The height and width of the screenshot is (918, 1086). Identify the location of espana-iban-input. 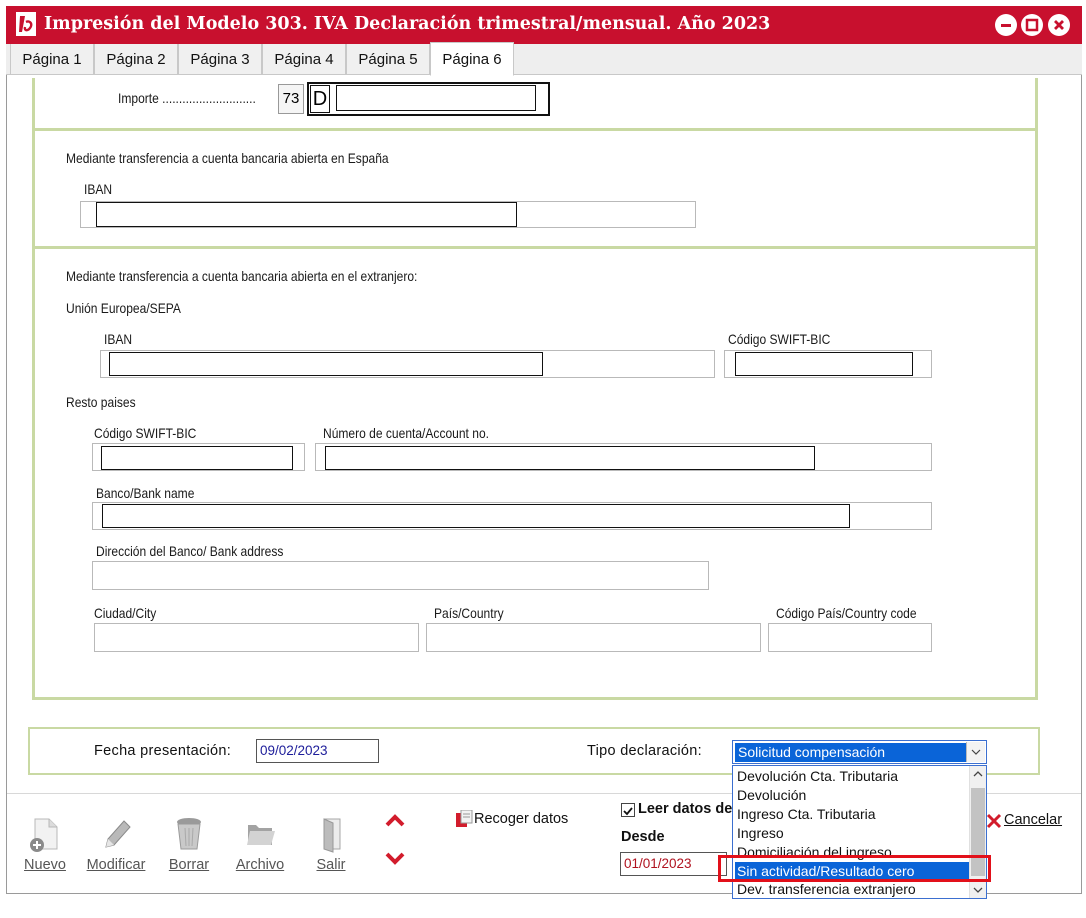
(306, 214).